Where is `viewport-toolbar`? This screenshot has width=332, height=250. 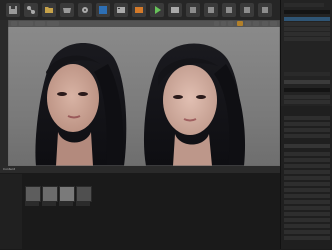
viewport-toolbar is located at coordinates (144, 23).